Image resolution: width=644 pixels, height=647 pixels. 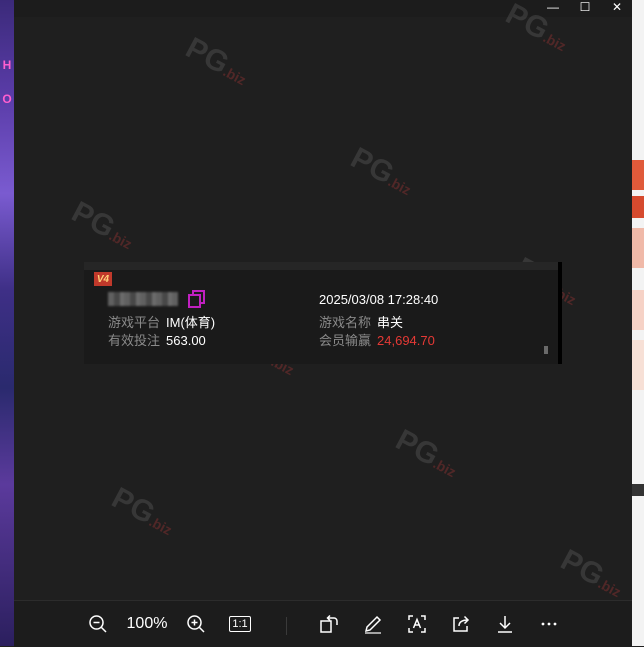 What do you see at coordinates (103, 279) in the screenshot?
I see `vip-badge: V4` at bounding box center [103, 279].